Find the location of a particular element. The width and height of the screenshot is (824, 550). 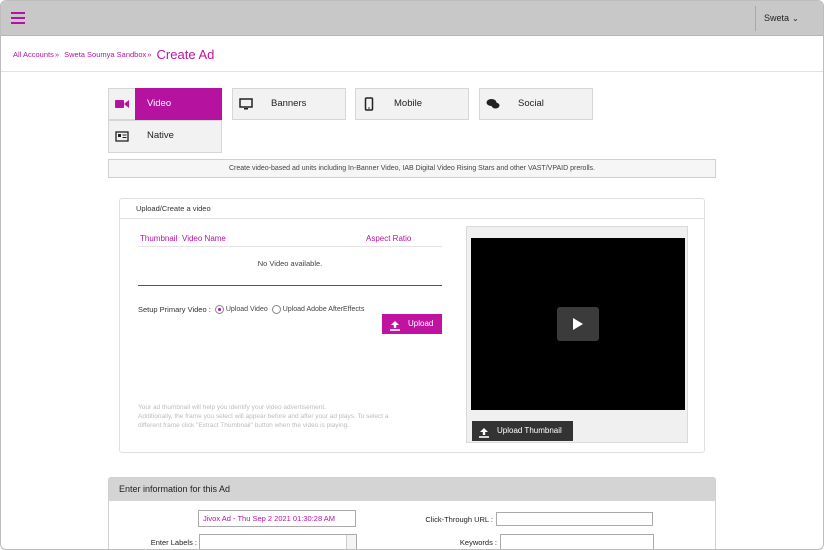

column-aspect-ratio: Aspect Ratio is located at coordinates (389, 238).